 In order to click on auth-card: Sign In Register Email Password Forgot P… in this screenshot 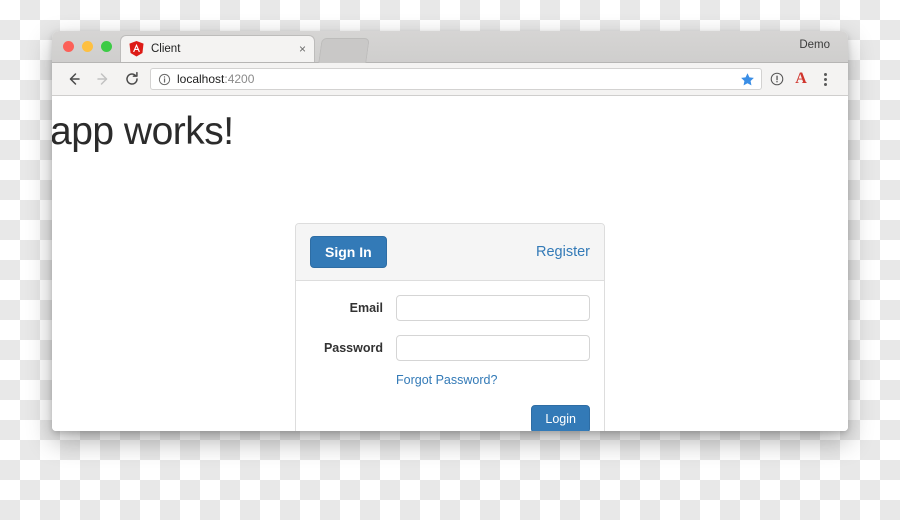, I will do `click(450, 327)`.